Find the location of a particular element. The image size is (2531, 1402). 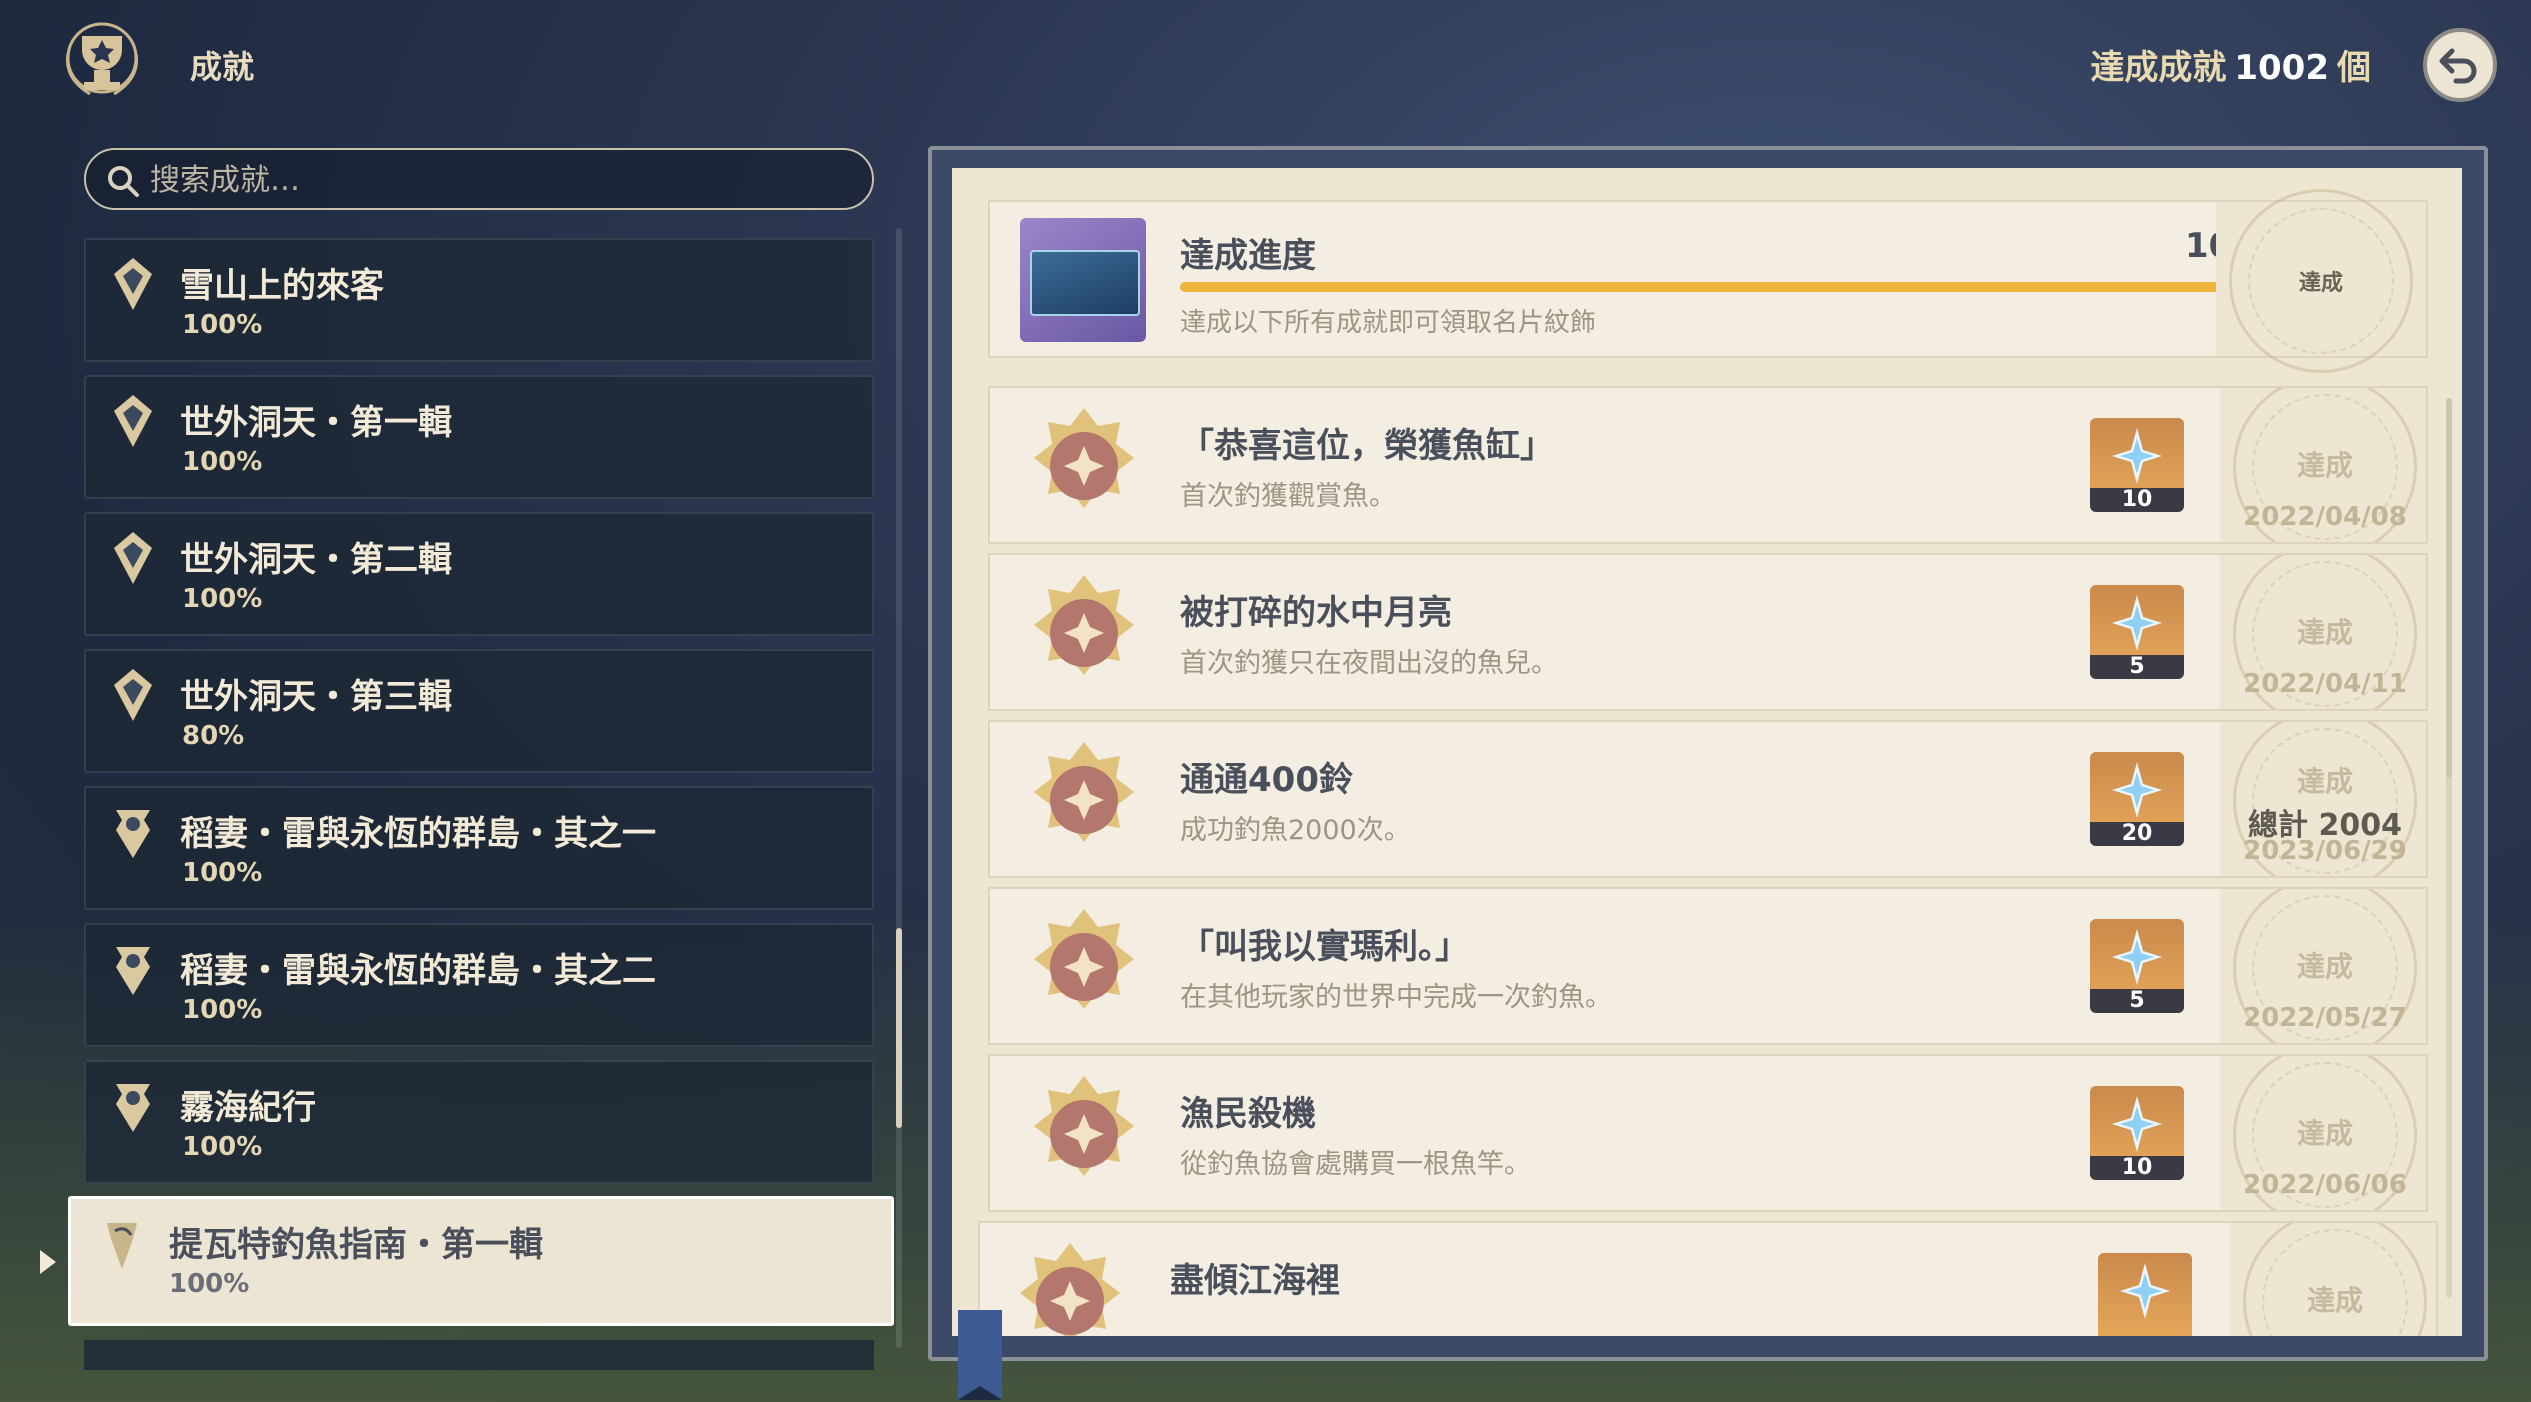

sidebar-scrollbar is located at coordinates (899, 788).